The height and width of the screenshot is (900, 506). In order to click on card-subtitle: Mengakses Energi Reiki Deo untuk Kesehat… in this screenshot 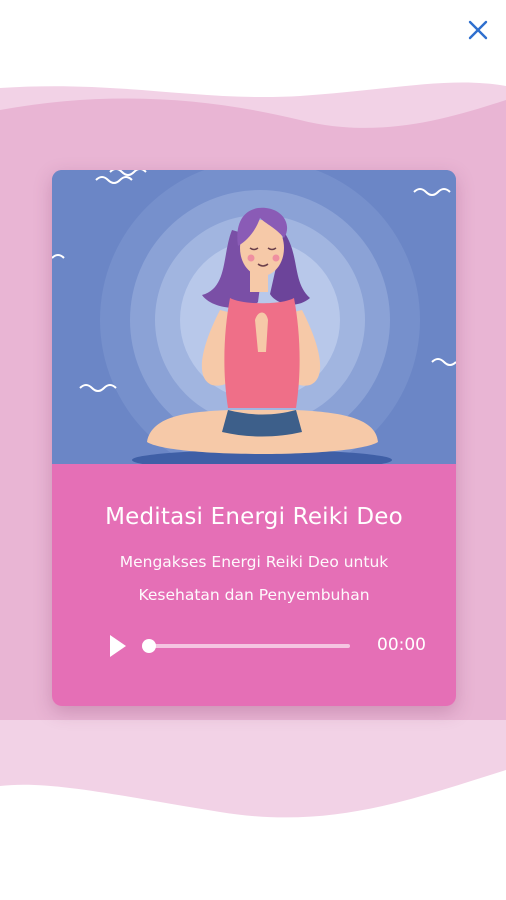, I will do `click(254, 578)`.